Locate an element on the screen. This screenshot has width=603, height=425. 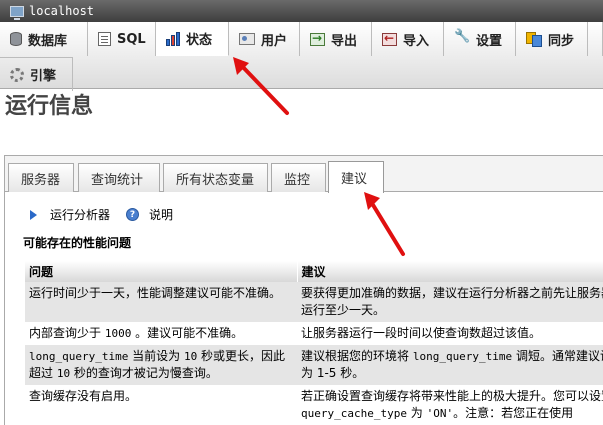
tab-sql: SQL is located at coordinates (122, 39).